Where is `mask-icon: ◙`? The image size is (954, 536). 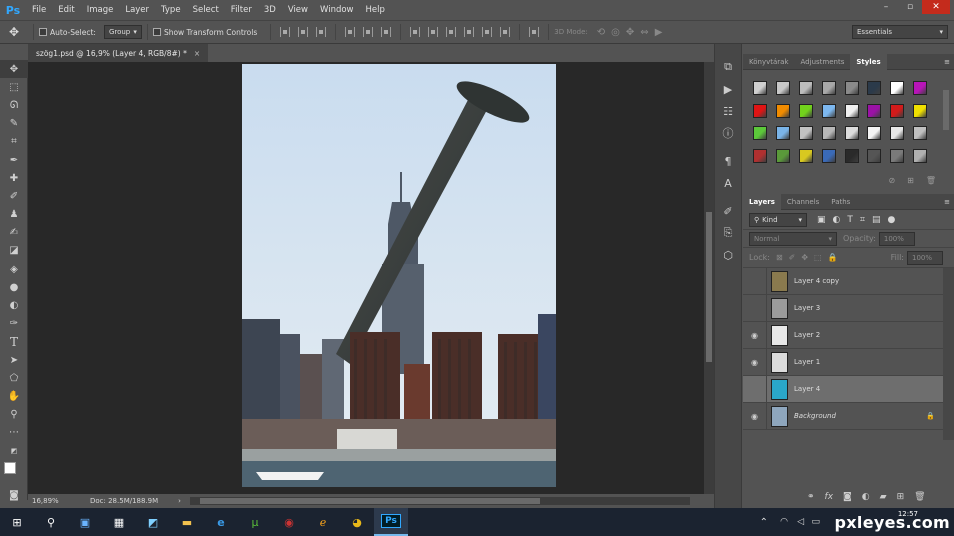
mask-icon: ◙ is located at coordinates (847, 497).